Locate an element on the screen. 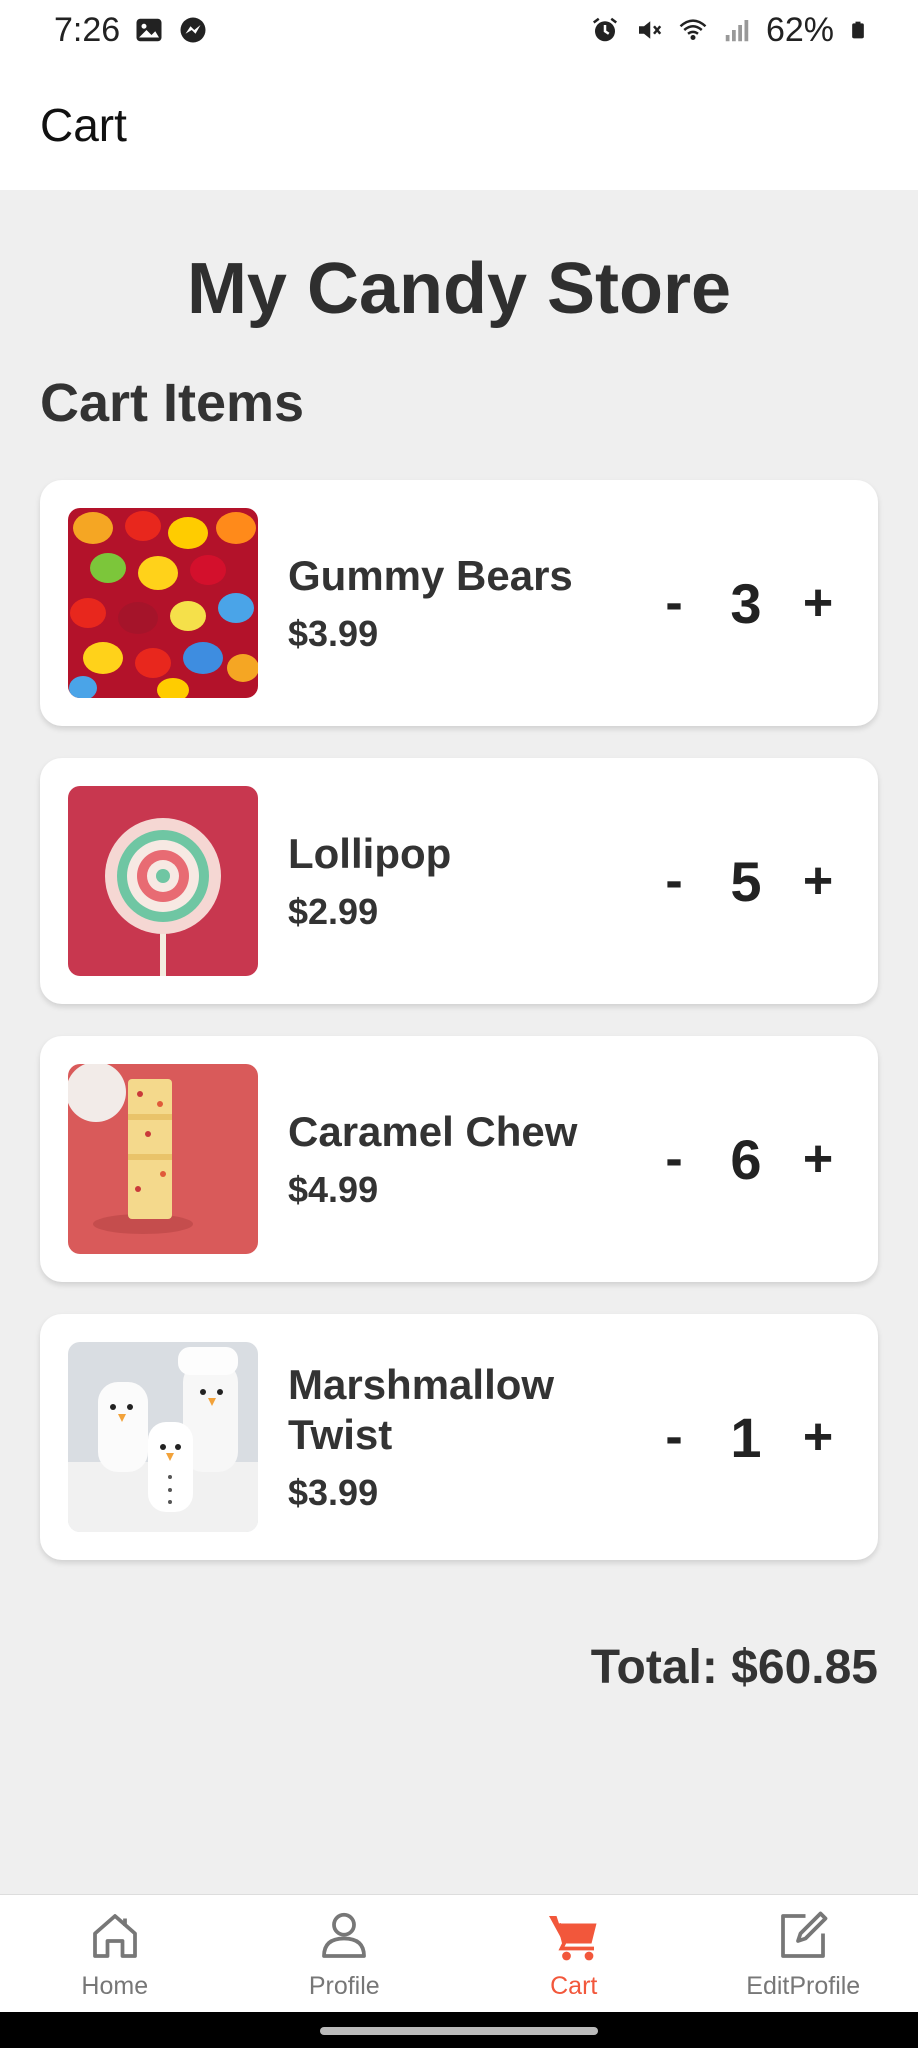 This screenshot has height=2048, width=918. item-info: Marshmallow Twist $3.99 is located at coordinates (448, 1437).